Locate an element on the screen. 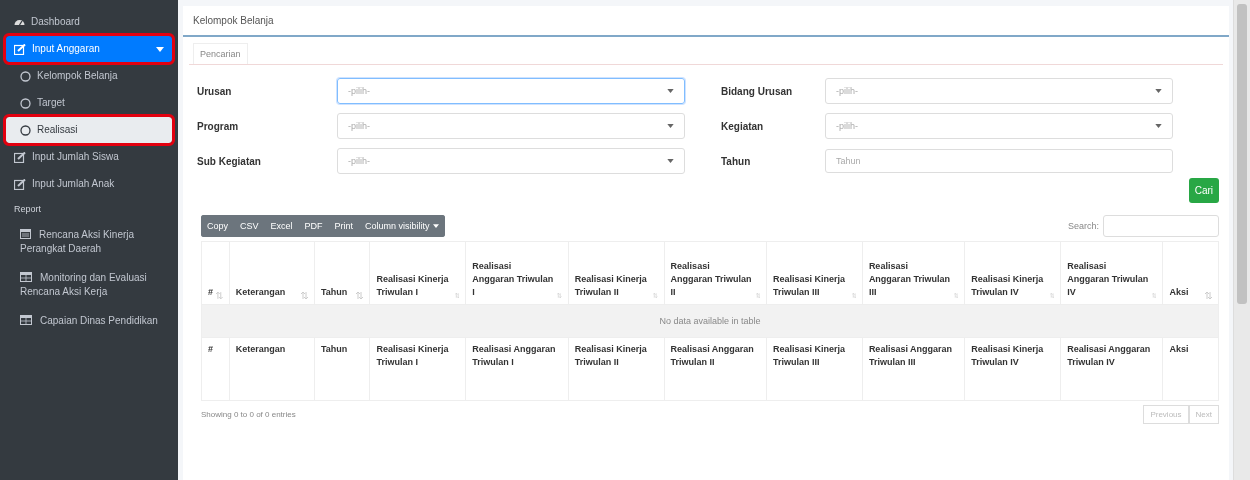  sidebar-item: Rencana Aksi Kinerja Perangkat Daerah is located at coordinates (89, 242).